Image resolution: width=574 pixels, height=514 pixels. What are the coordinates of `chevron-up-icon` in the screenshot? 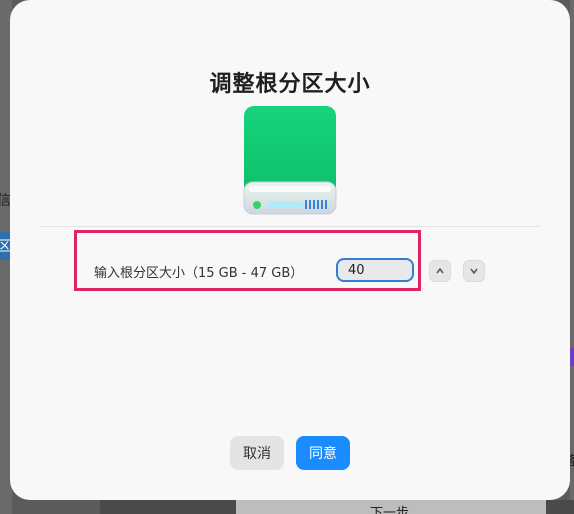 It's located at (440, 270).